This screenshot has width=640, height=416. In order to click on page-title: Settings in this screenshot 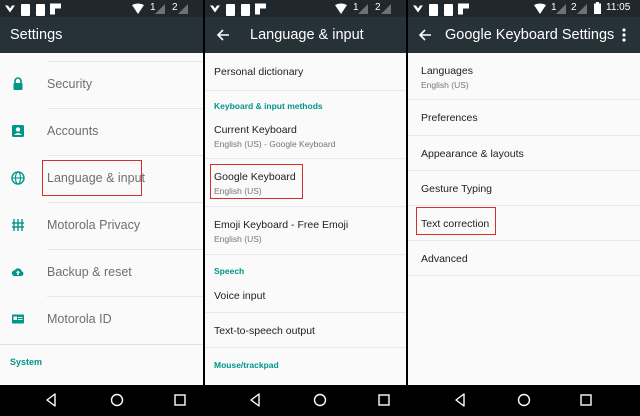, I will do `click(36, 35)`.